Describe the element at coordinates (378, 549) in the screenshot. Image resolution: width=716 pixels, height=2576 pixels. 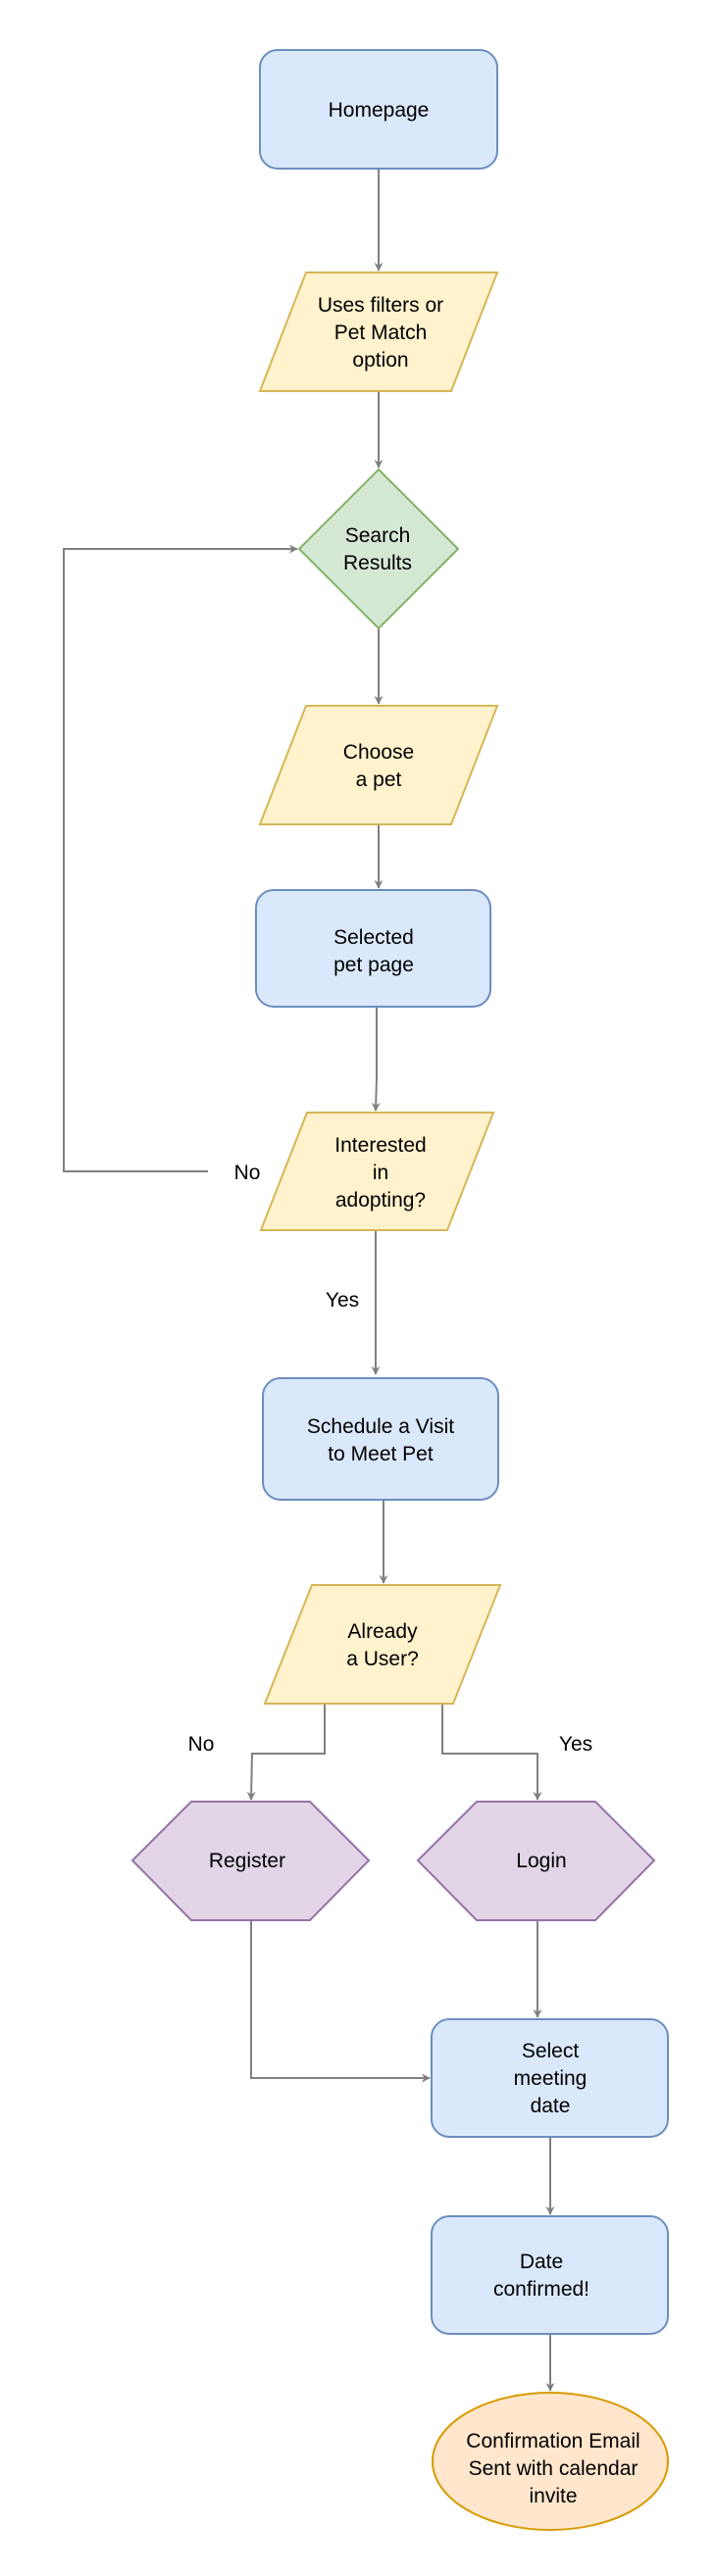
I see `node-search-results: Search Results` at that location.